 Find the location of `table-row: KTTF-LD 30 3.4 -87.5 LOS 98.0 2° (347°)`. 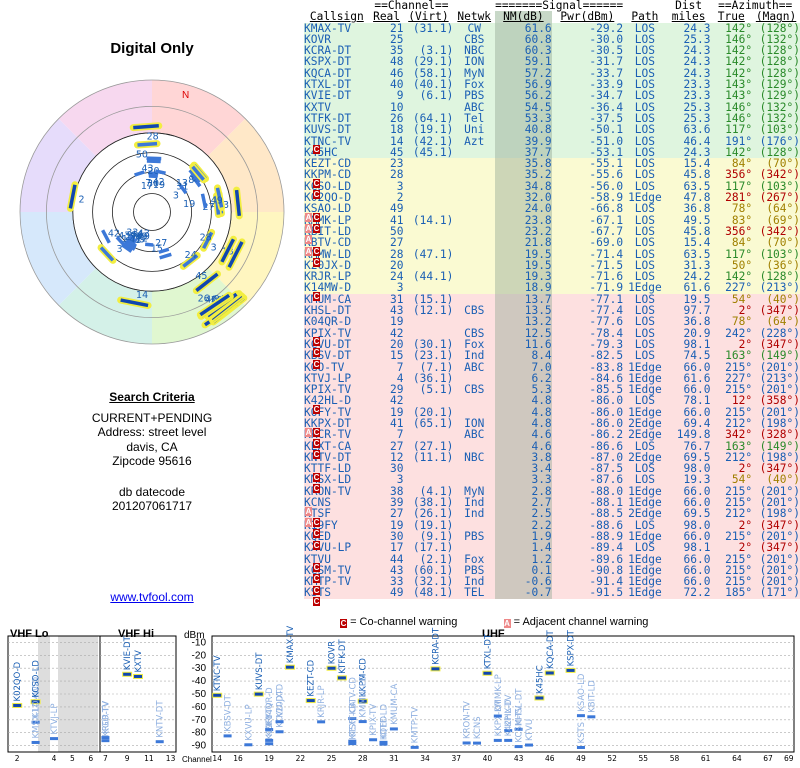

table-row: KTTF-LD 30 3.4 -87.5 LOS 98.0 2° (347°) is located at coordinates (552, 468).